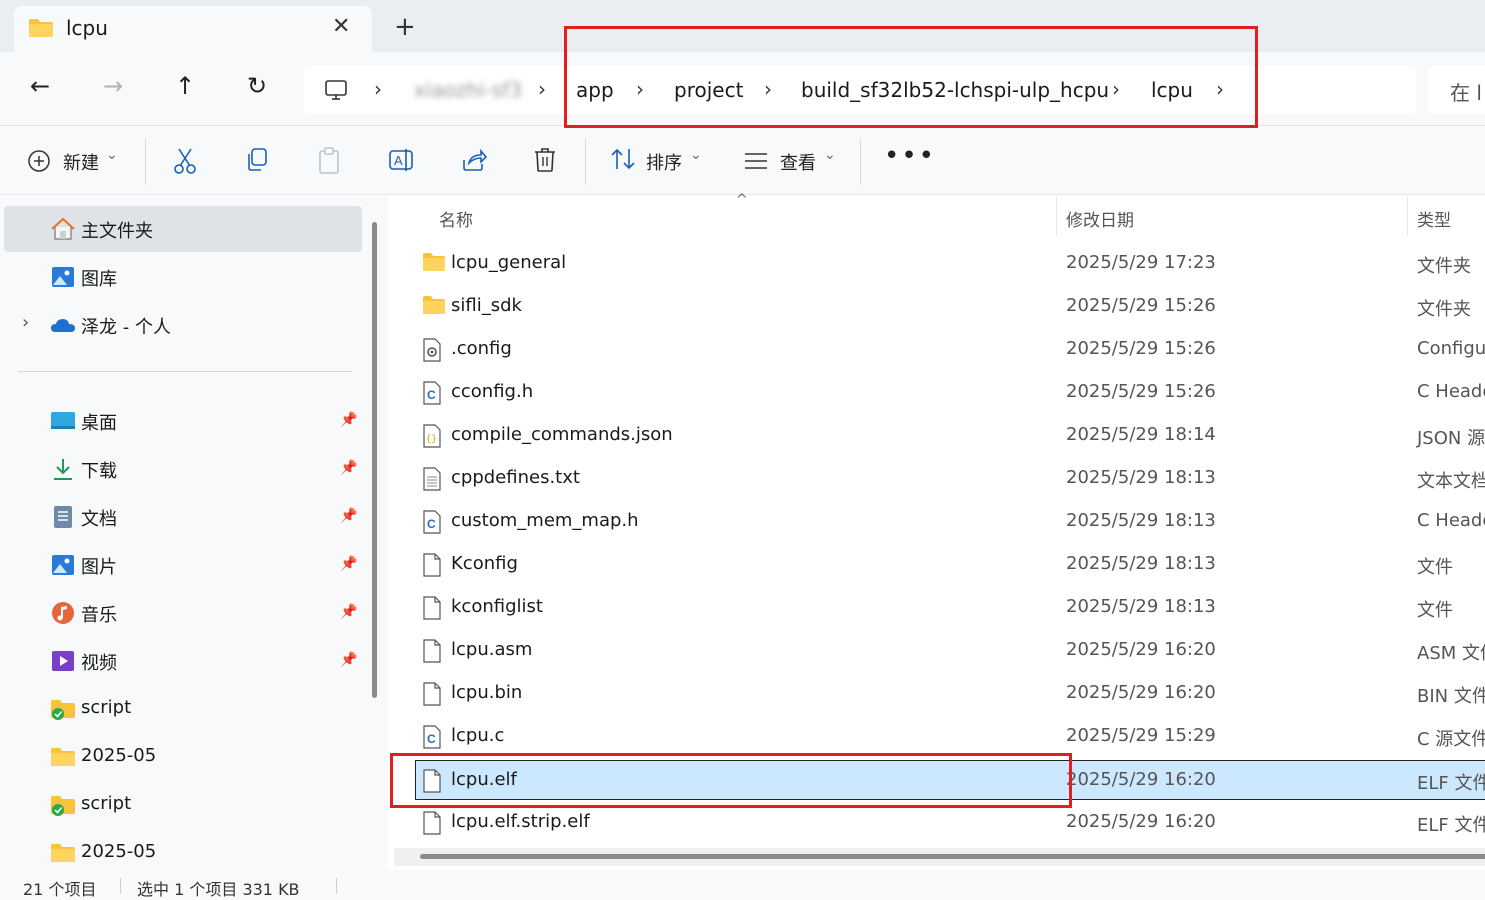  Describe the element at coordinates (950, 393) in the screenshot. I see `file-row: Ccconfig.h 2025/5/29 15:26 C Heade` at that location.